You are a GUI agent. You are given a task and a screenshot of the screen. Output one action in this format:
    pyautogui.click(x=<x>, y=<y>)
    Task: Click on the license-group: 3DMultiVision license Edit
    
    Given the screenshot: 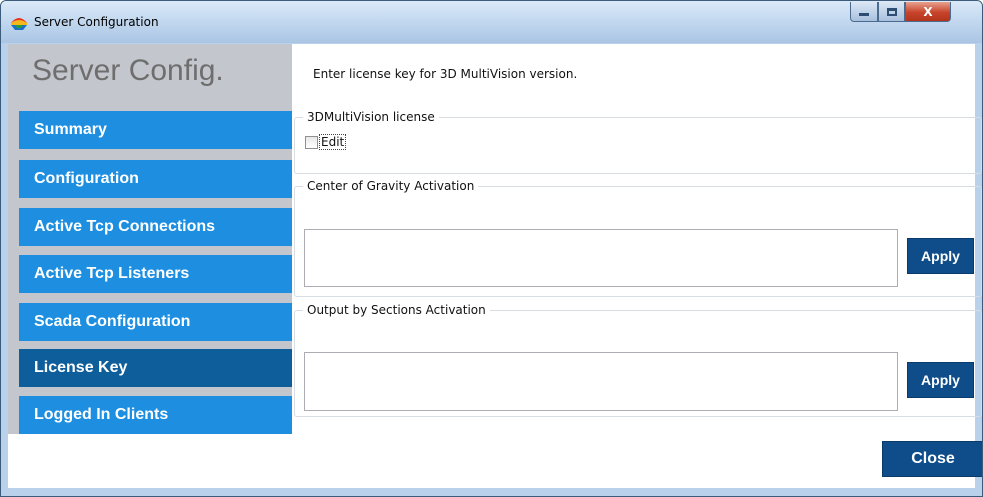 What is the action you would take?
    pyautogui.click(x=638, y=142)
    